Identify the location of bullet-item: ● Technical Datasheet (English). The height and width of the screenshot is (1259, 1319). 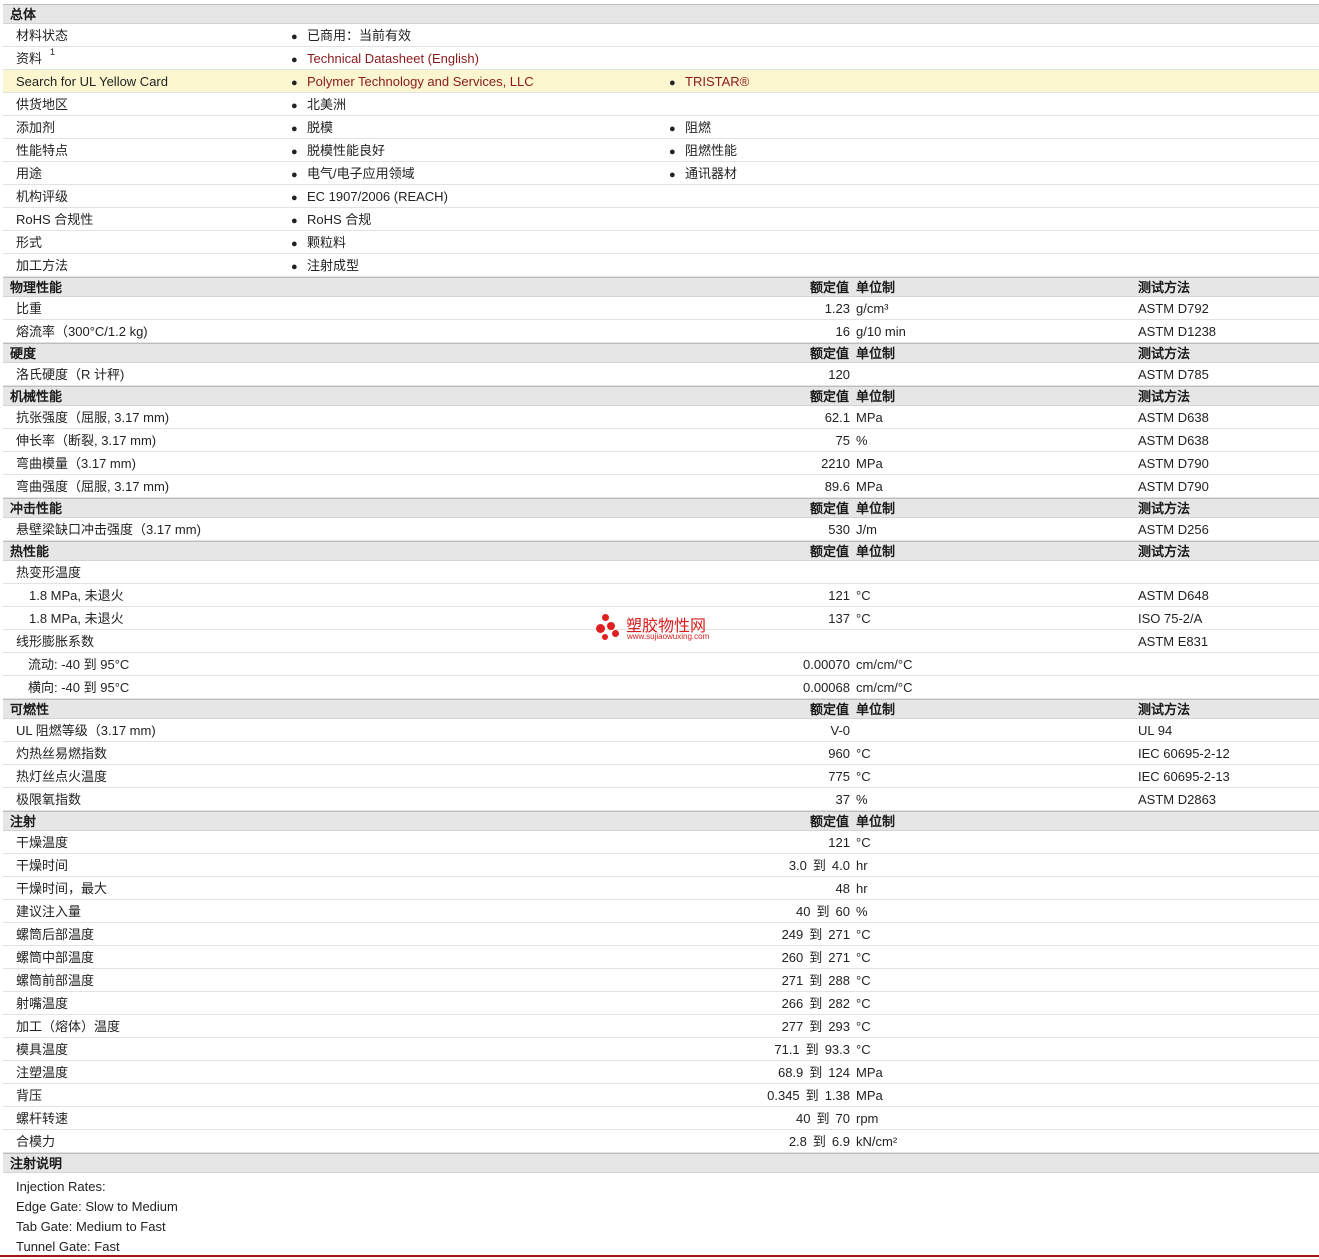
(385, 59).